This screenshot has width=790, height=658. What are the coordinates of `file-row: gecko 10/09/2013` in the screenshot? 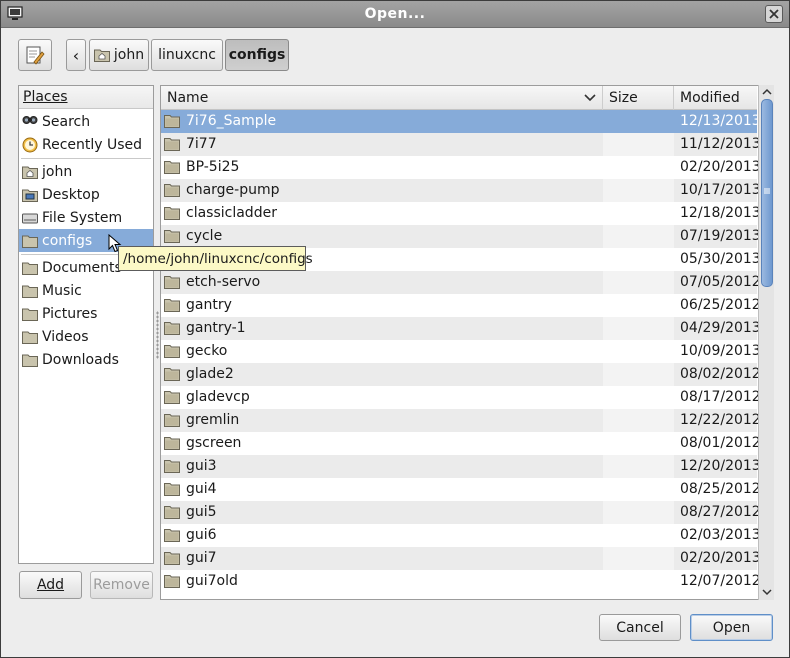 It's located at (461, 351).